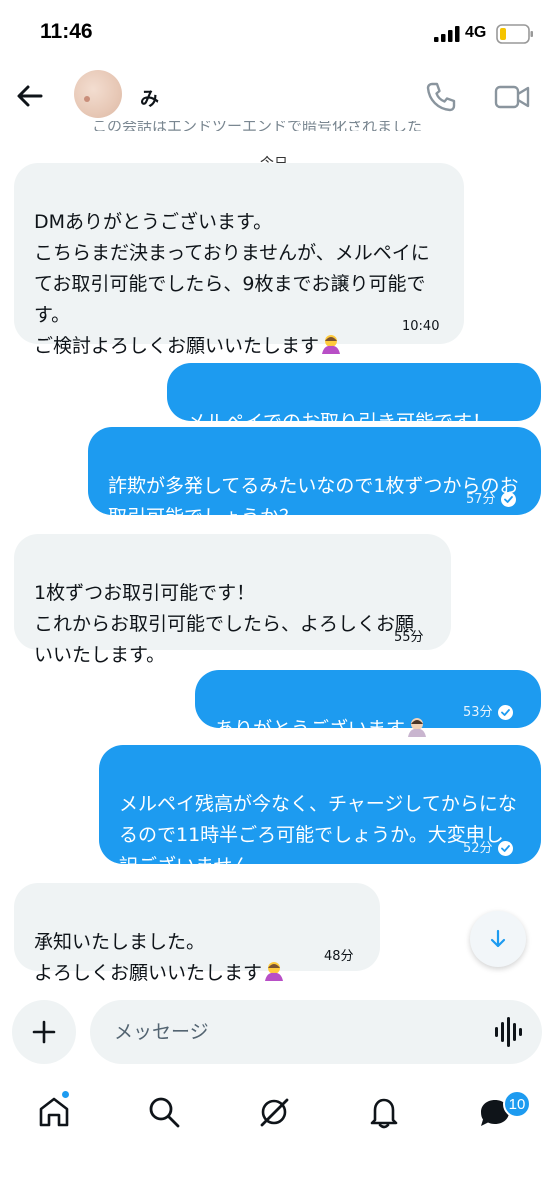 This screenshot has width=554, height=1200. I want to click on plus-icon, so click(44, 1032).